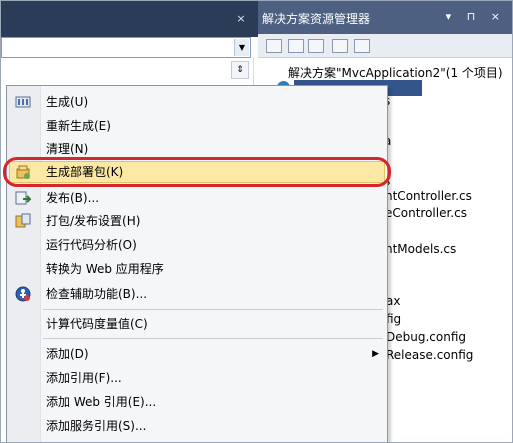  What do you see at coordinates (197, 172) in the screenshot?
I see `annotation-highlight-ring` at bounding box center [197, 172].